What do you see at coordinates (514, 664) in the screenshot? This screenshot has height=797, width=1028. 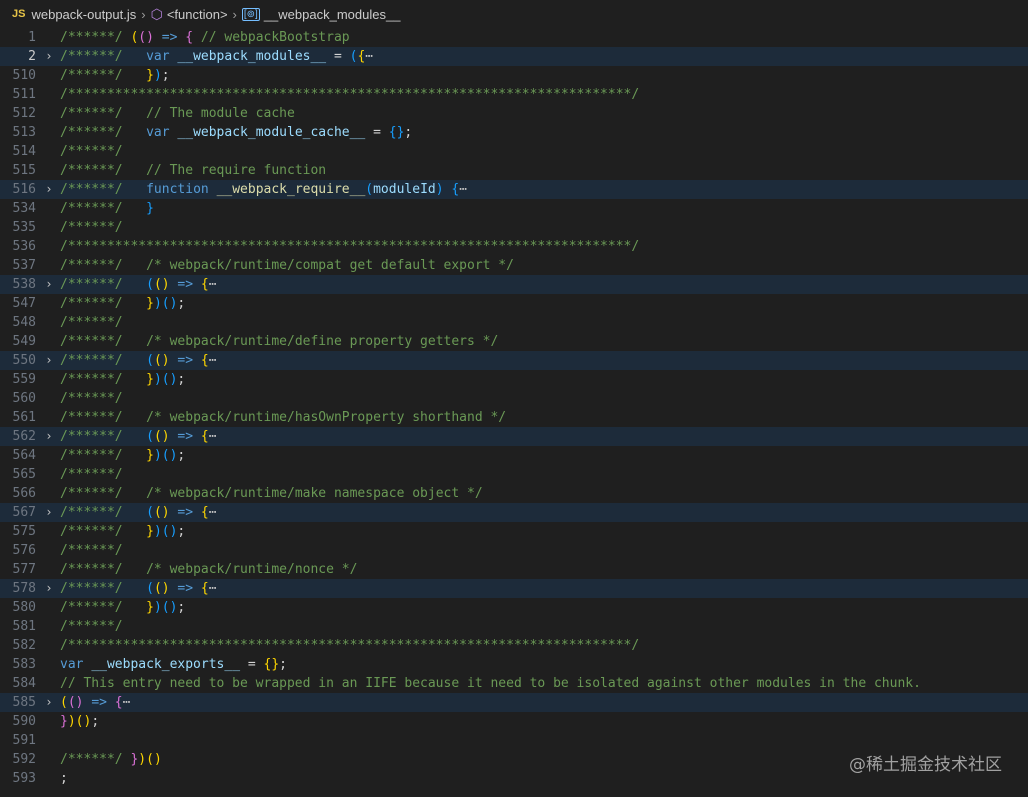 I see `code-line: 583 var __webpack_exports__ = {};` at bounding box center [514, 664].